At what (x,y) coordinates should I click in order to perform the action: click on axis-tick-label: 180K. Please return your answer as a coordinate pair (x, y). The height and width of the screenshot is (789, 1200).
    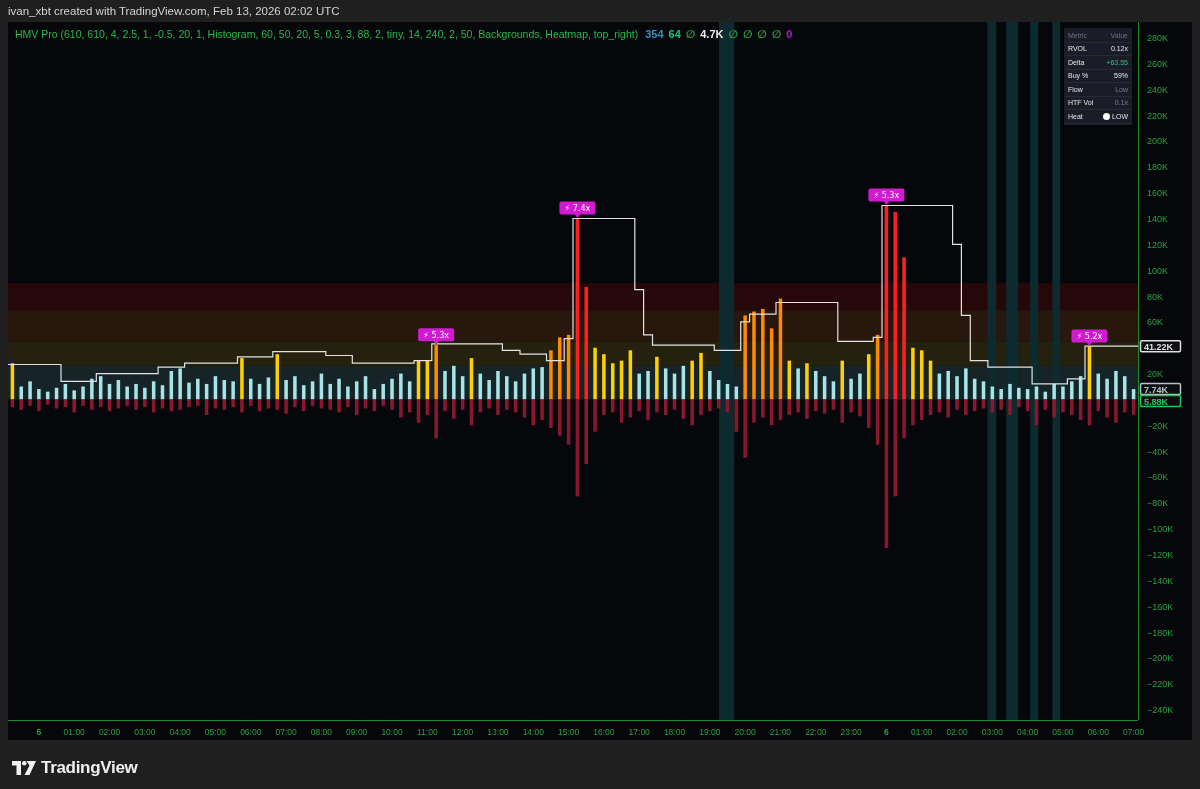
    Looking at the image, I should click on (1158, 167).